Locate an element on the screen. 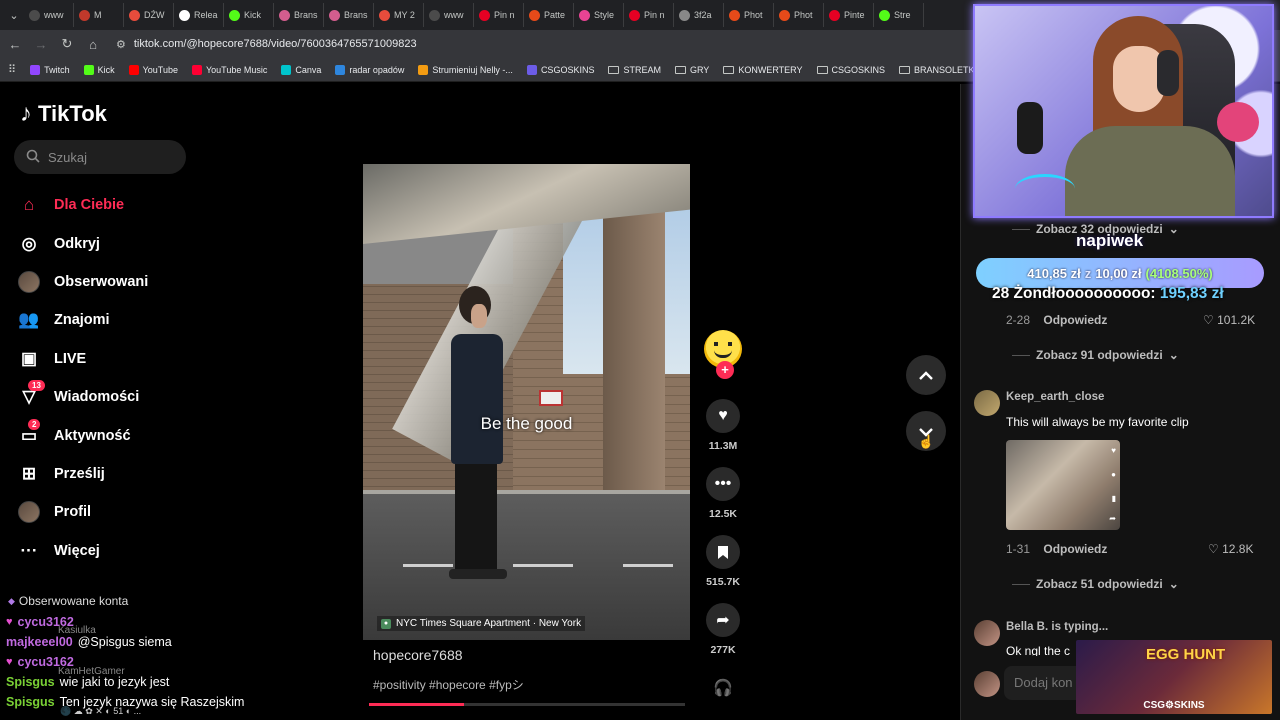 The width and height of the screenshot is (1280, 720). search-input: Szukaj is located at coordinates (100, 157).